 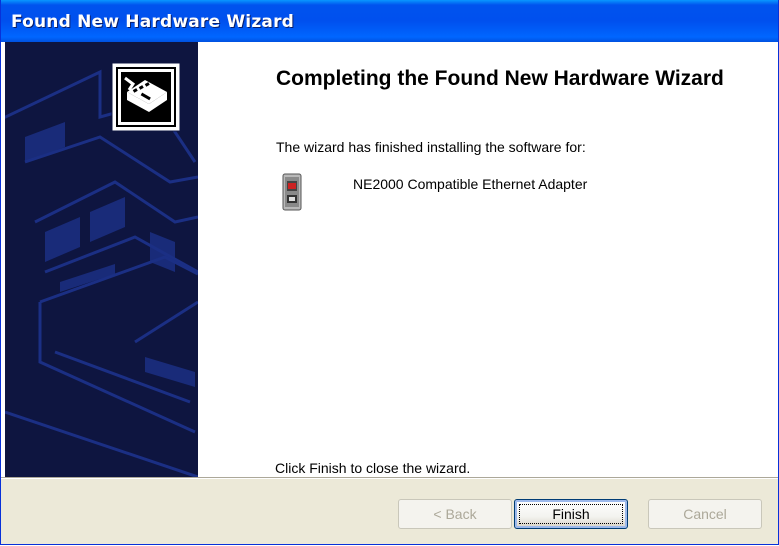 What do you see at coordinates (373, 468) in the screenshot?
I see `closing-instruction: Click Finish to close the wizard.` at bounding box center [373, 468].